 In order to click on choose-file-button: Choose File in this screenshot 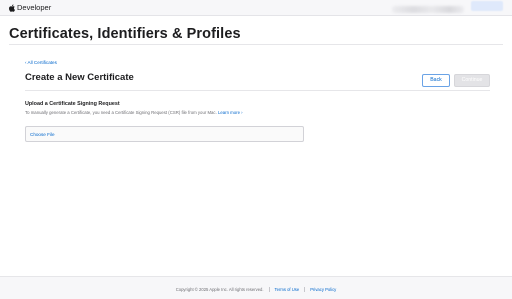, I will do `click(42, 134)`.